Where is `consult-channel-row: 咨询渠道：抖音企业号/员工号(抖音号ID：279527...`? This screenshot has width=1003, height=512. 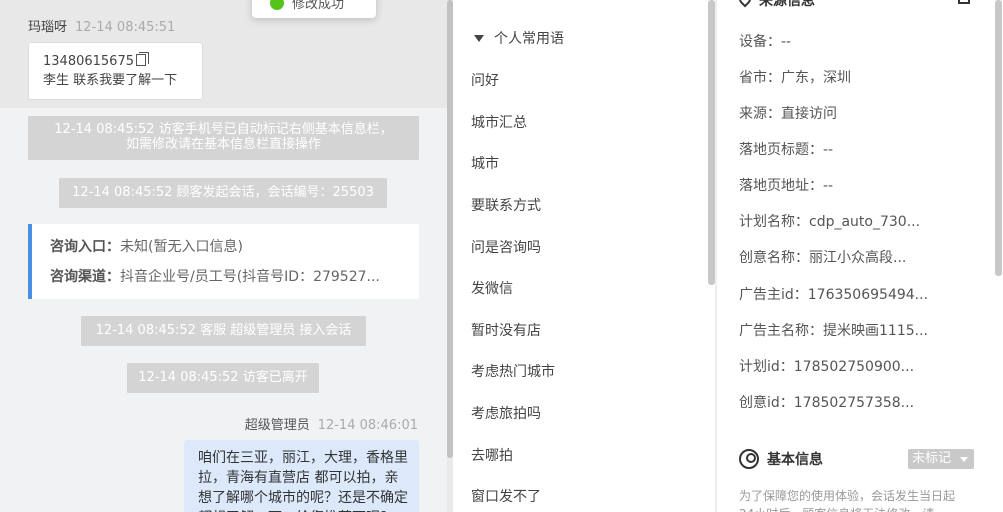
consult-channel-row: 咨询渠道：抖音企业号/员工号(抖音号ID：279527... is located at coordinates (234, 281).